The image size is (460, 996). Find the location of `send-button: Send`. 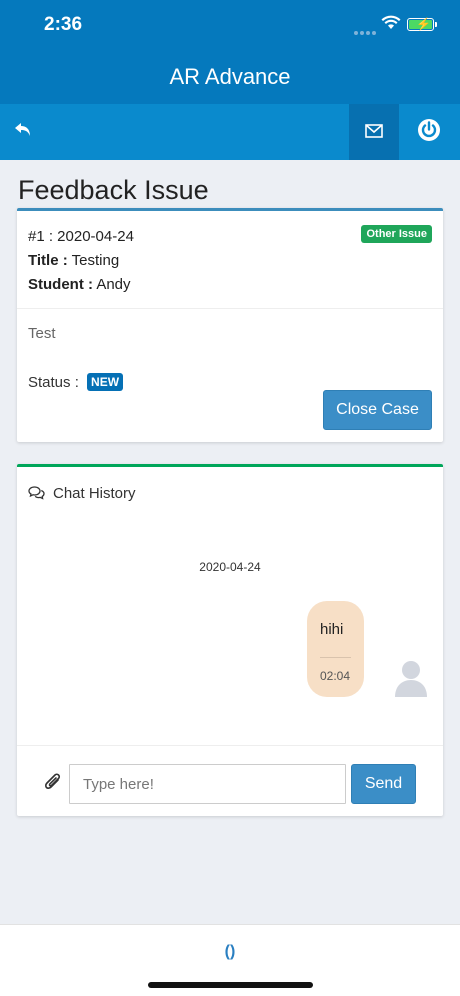

send-button: Send is located at coordinates (383, 784).